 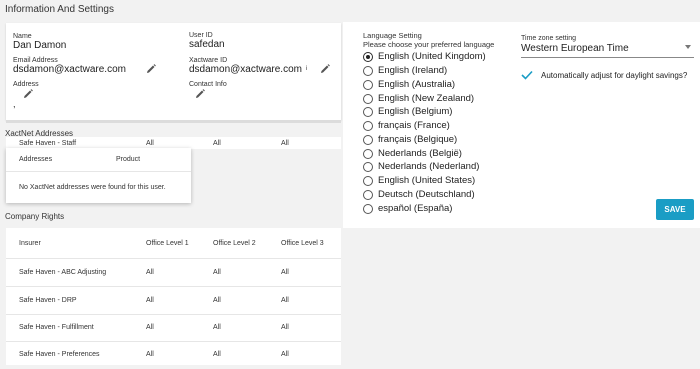 What do you see at coordinates (432, 56) in the screenshot?
I see `language-option-label: English (United Kingdom)` at bounding box center [432, 56].